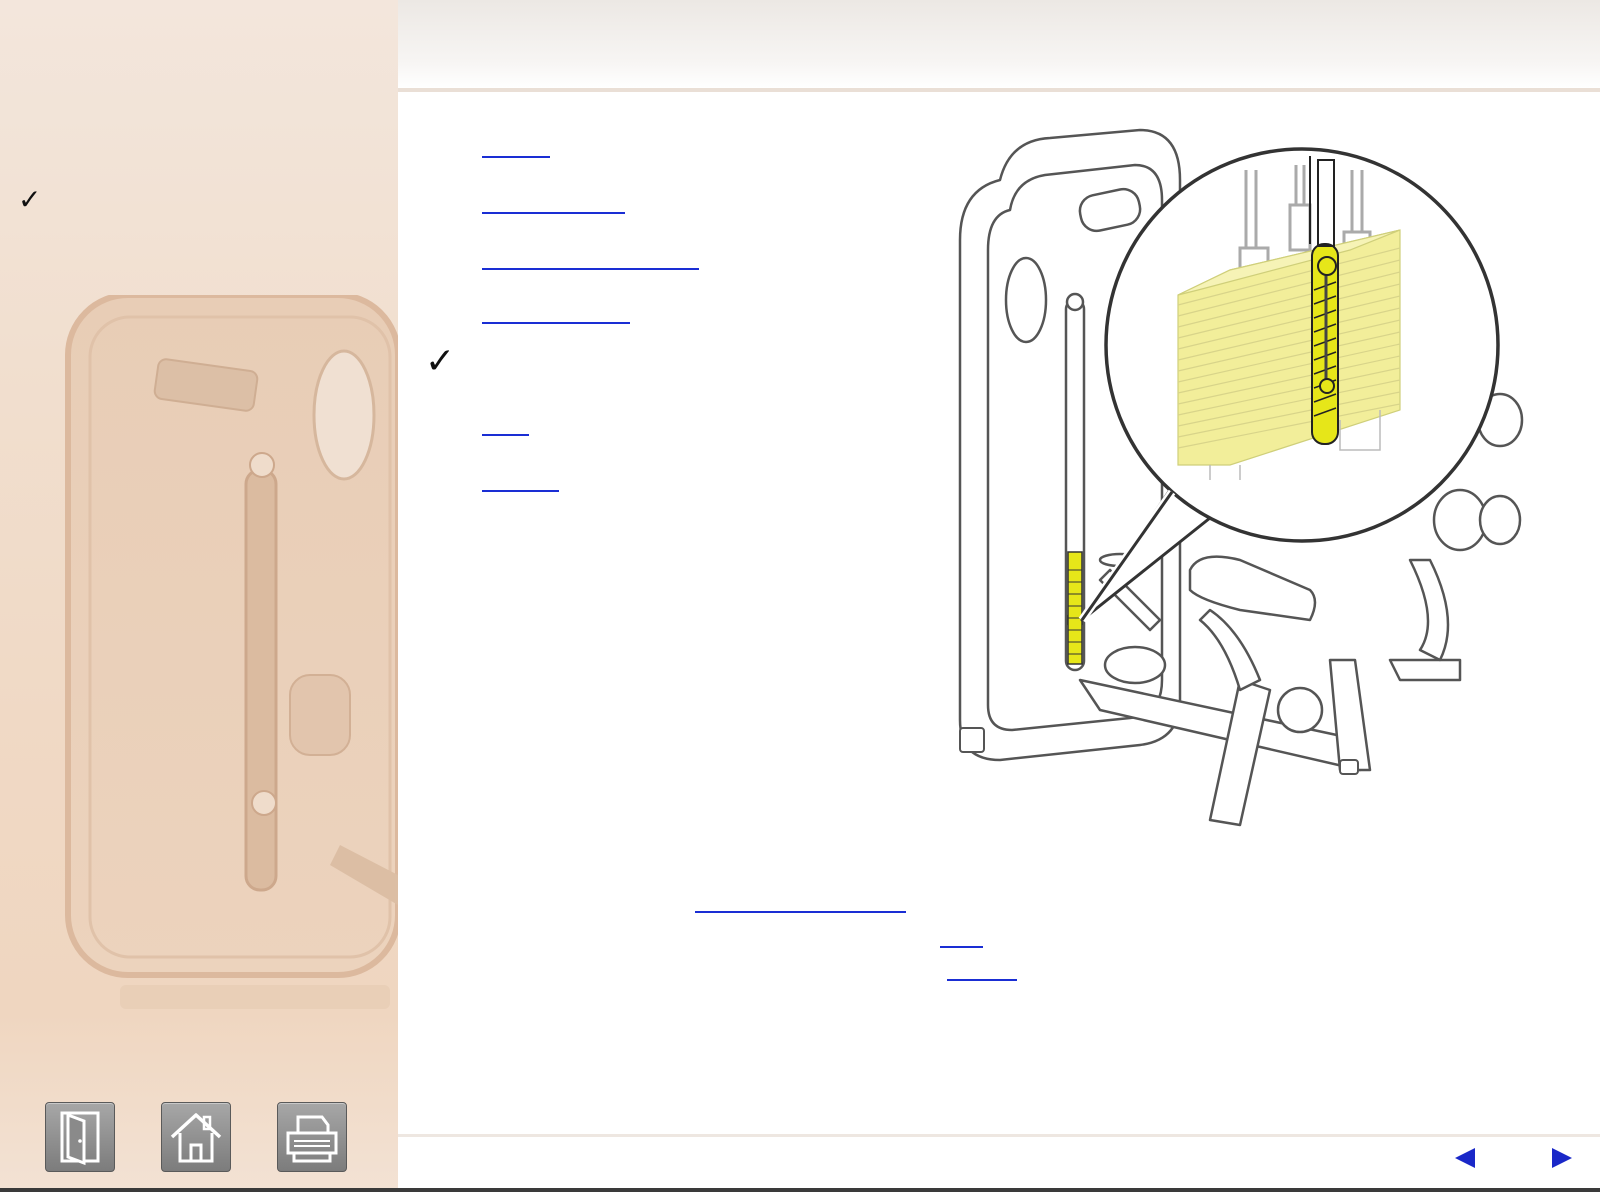  I want to click on home-button, so click(196, 1137).